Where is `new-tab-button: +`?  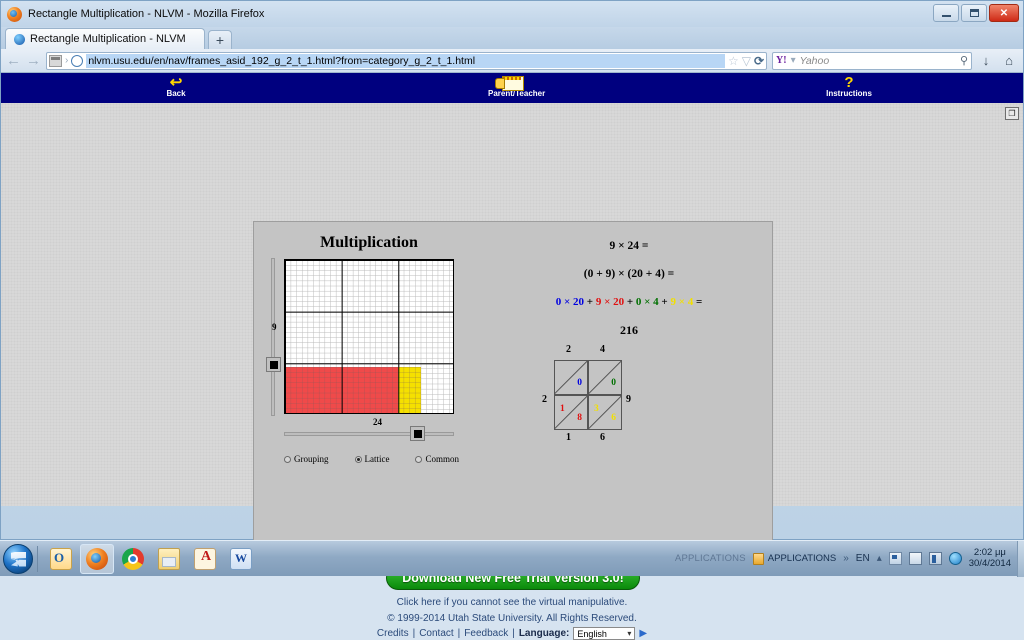 new-tab-button: + is located at coordinates (220, 39).